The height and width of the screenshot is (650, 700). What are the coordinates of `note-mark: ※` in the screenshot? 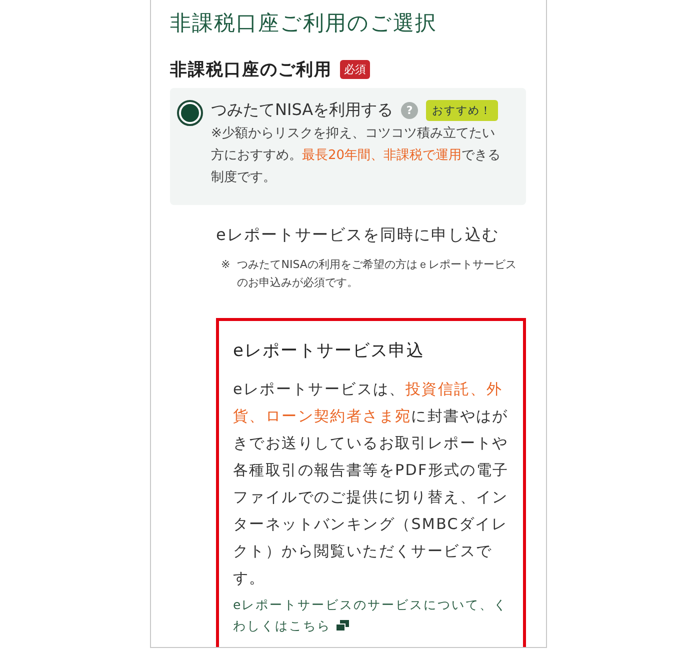 It's located at (225, 265).